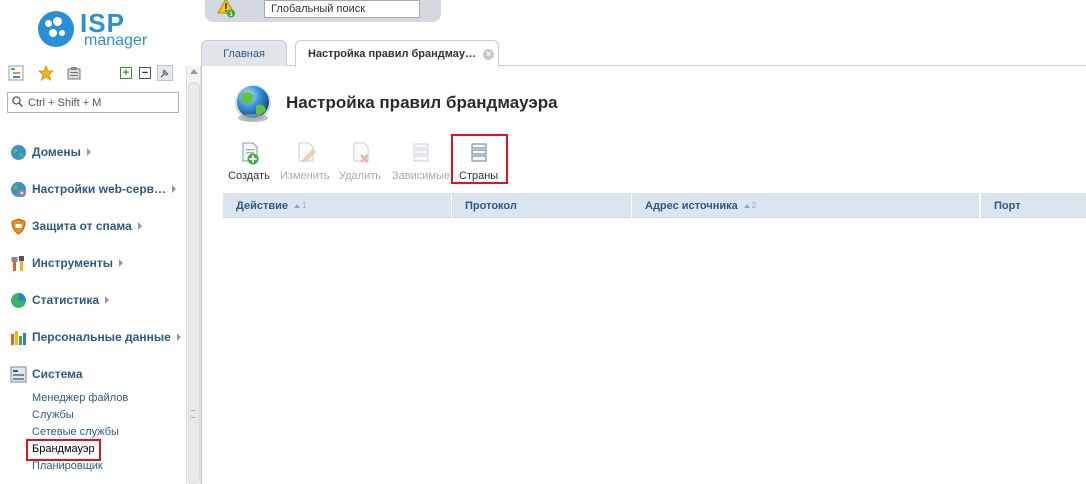 Image resolution: width=1086 pixels, height=484 pixels. Describe the element at coordinates (253, 103) in the screenshot. I see `firewall-globe-icon` at that location.